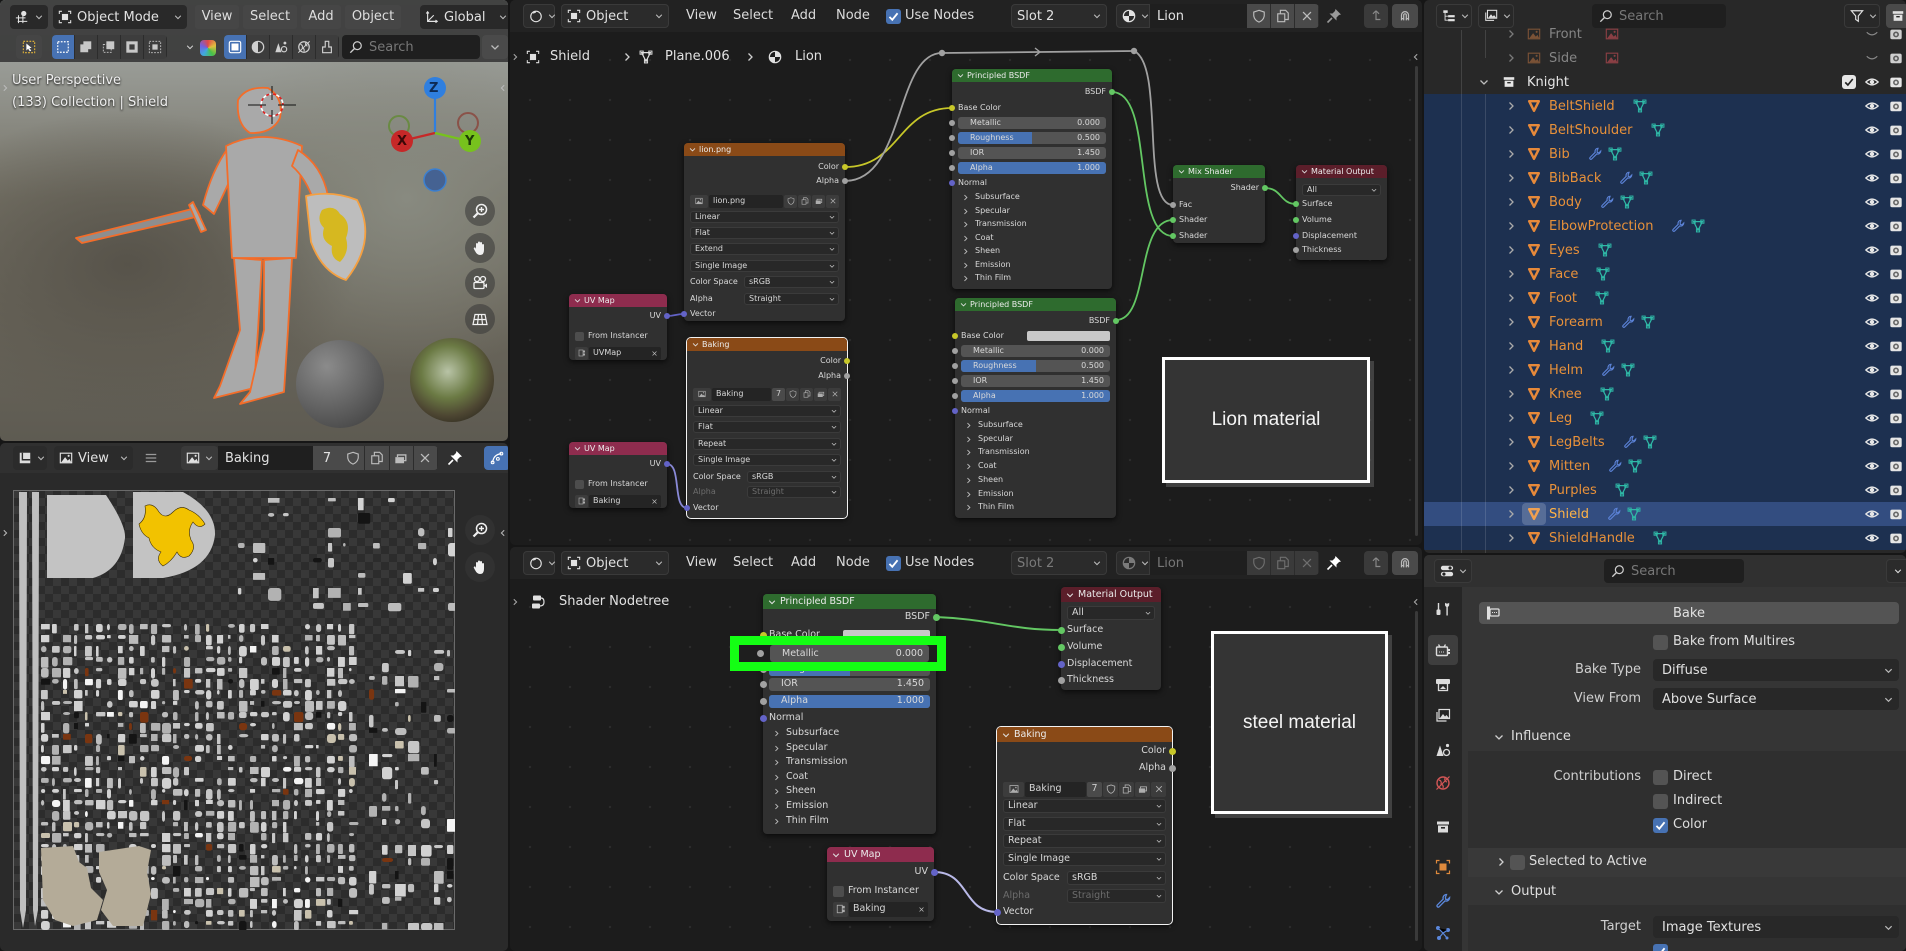 This screenshot has width=1906, height=951. Describe the element at coordinates (1566, 346) in the screenshot. I see `object-name: Hand` at that location.